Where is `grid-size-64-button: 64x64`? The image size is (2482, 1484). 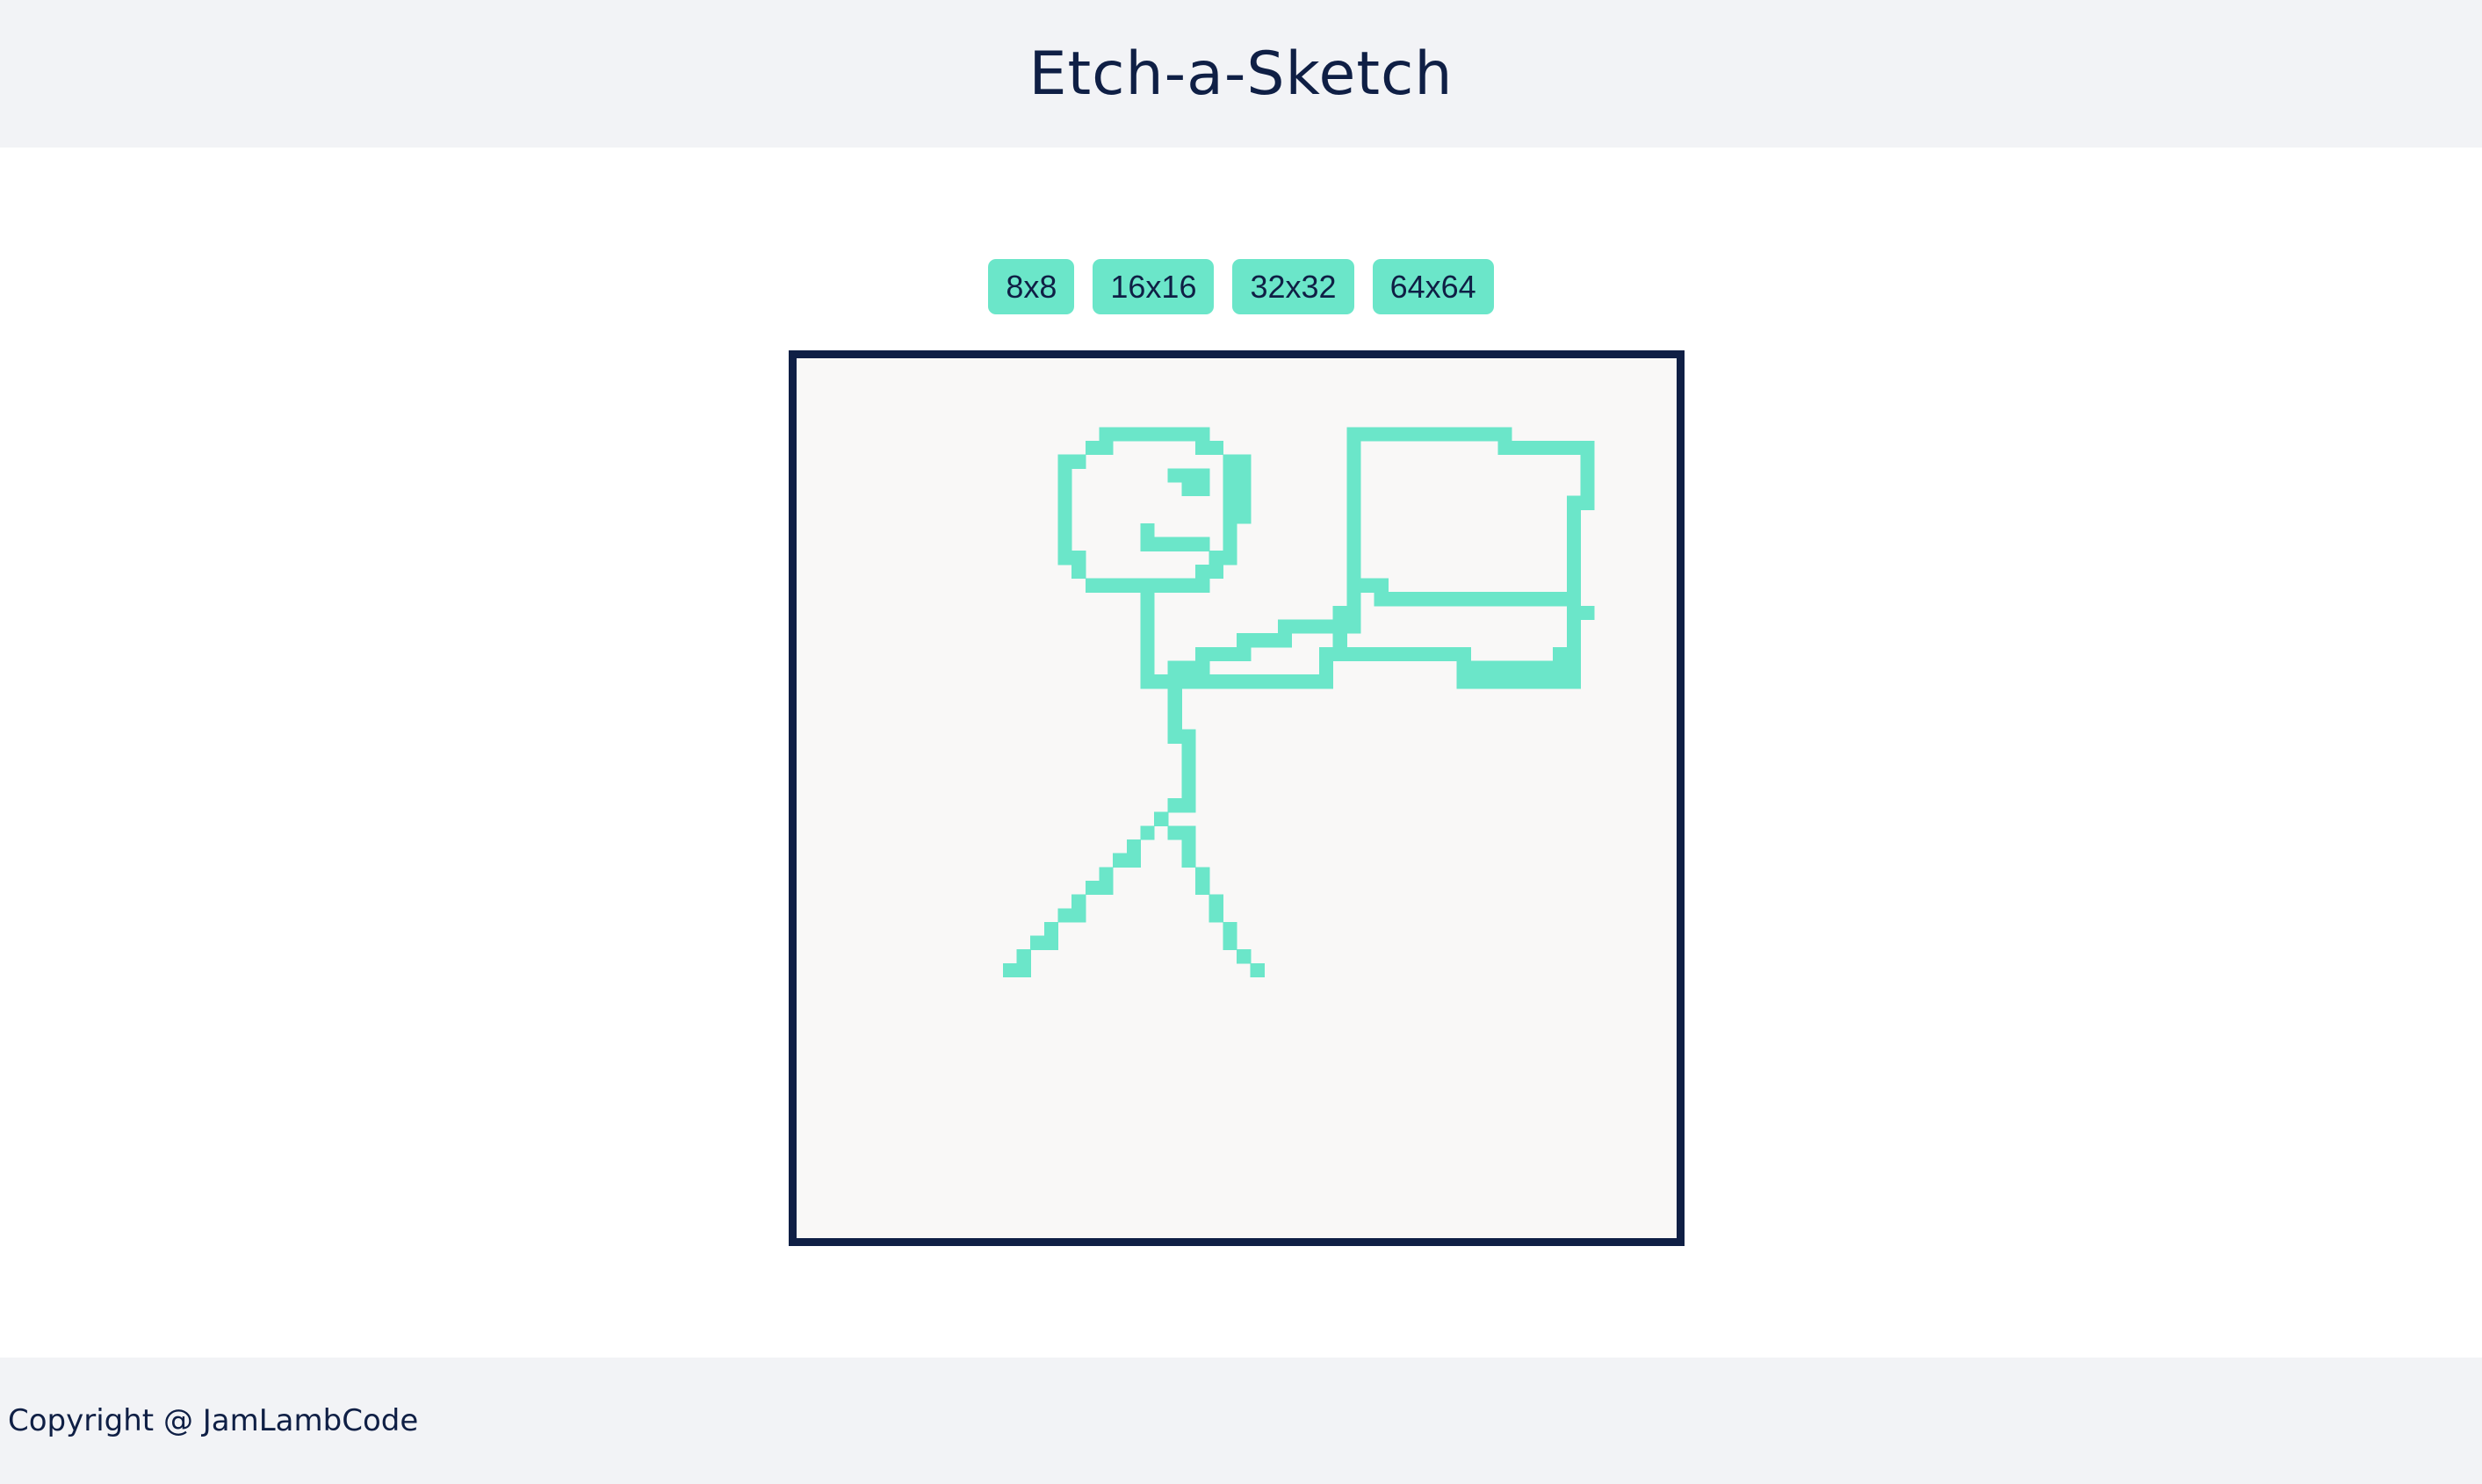 grid-size-64-button: 64x64 is located at coordinates (1433, 286).